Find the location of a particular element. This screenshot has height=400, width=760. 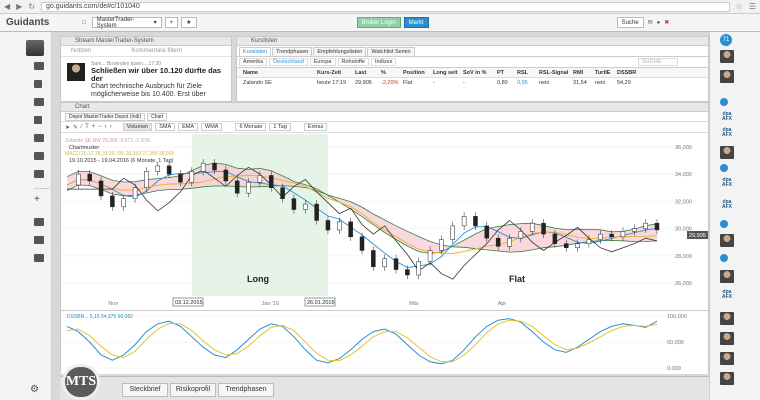

broker-login-button: Broker Login is located at coordinates (378, 22).